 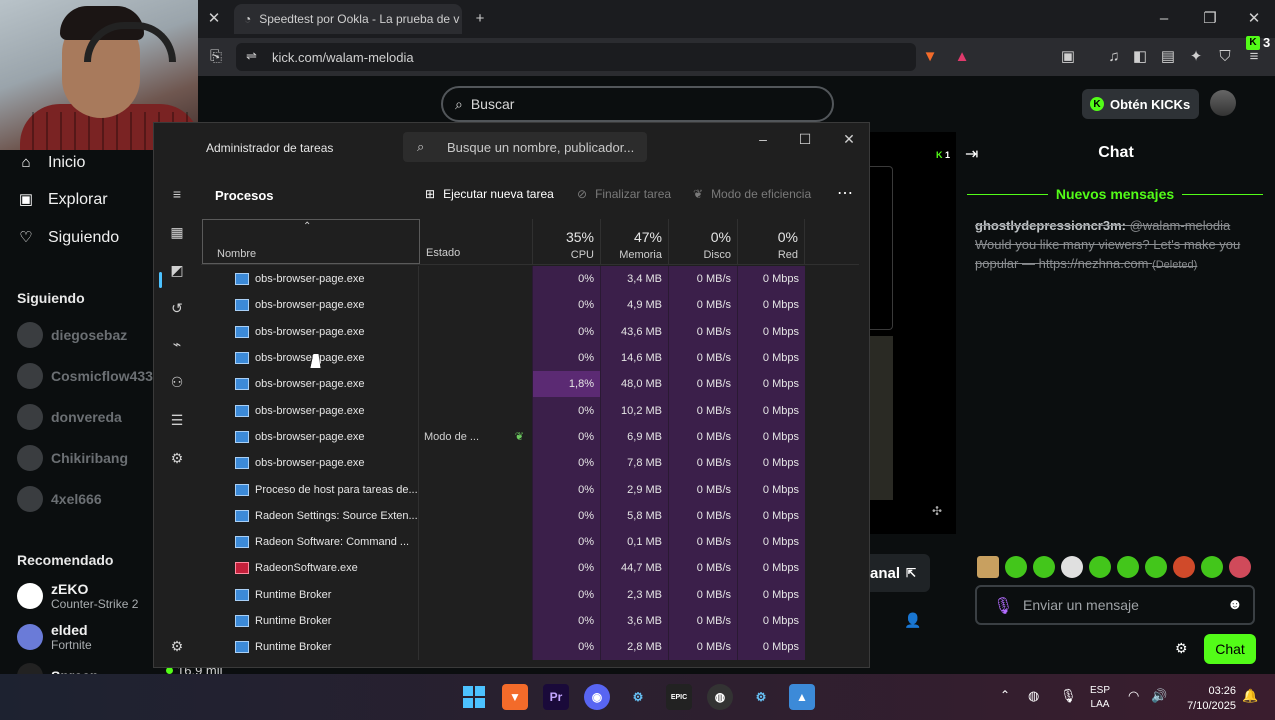 What do you see at coordinates (1254, 19) in the screenshot?
I see `close-window-icon: ✕` at bounding box center [1254, 19].